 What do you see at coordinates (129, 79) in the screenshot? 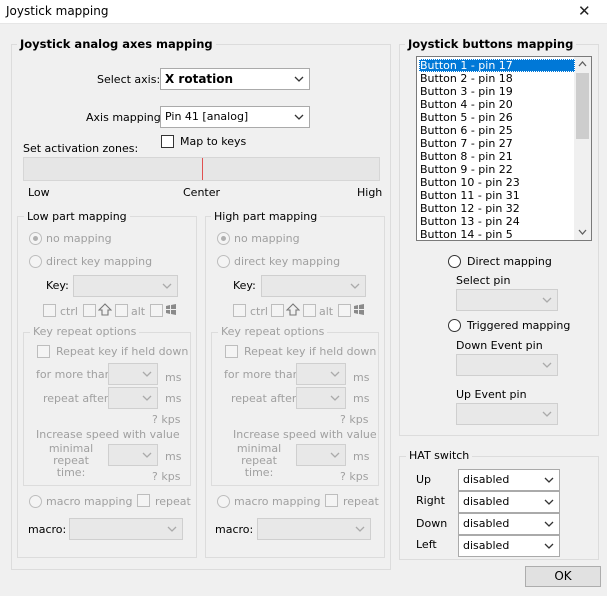
I see `select-axis-label: Select axis:` at bounding box center [129, 79].